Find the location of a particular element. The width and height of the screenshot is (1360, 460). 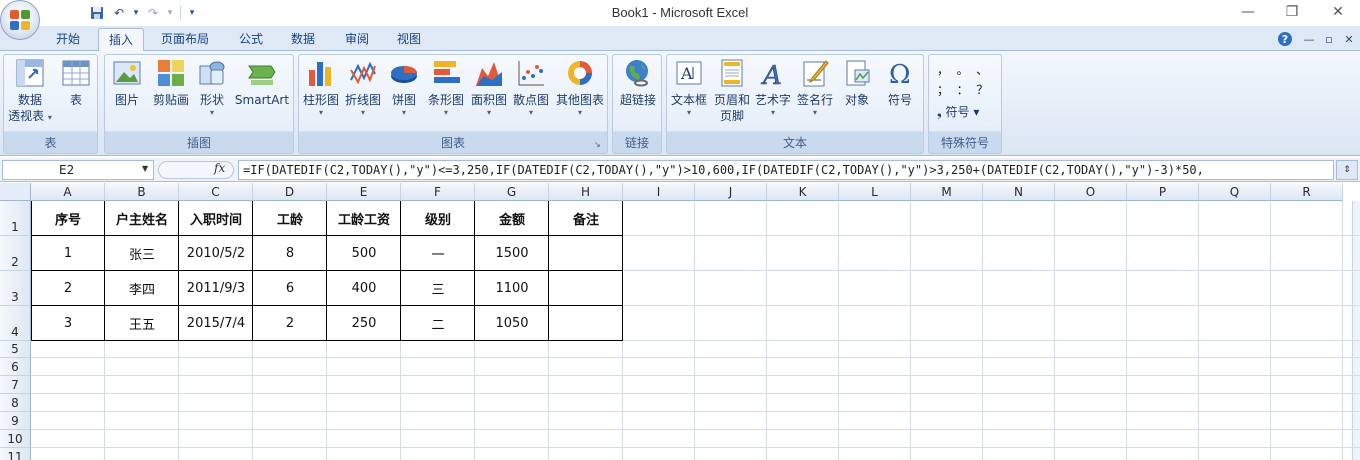

column-title-cell: 工龄工资 is located at coordinates (364, 218).